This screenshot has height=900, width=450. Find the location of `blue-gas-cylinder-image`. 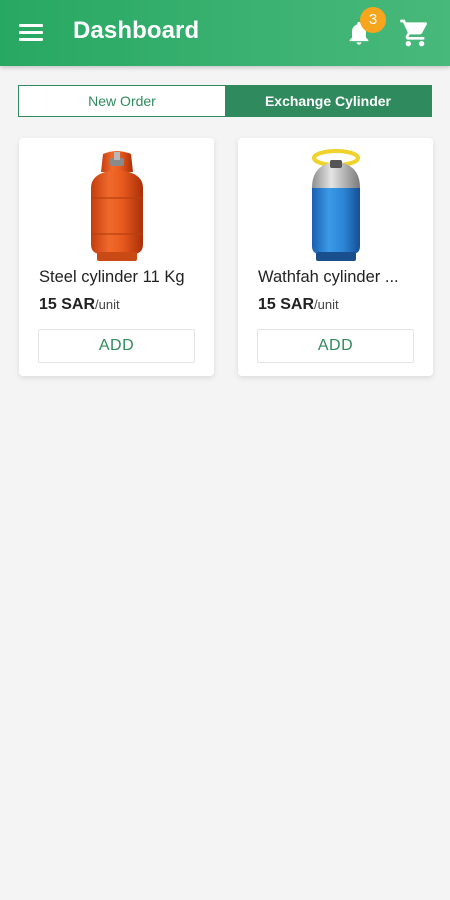

blue-gas-cylinder-image is located at coordinates (335, 205).